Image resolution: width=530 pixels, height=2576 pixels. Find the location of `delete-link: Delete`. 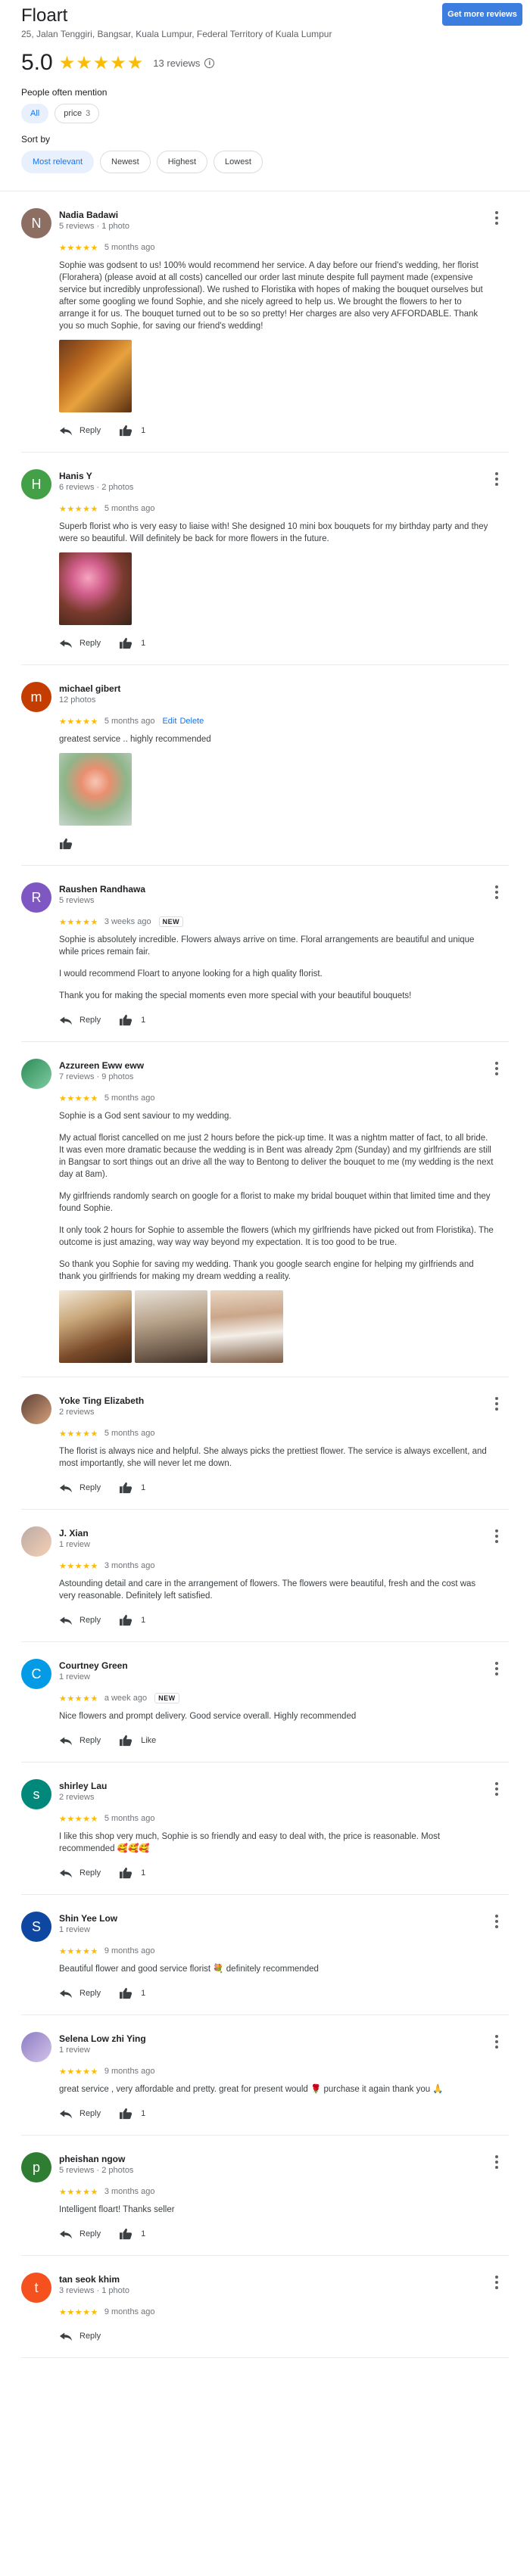

delete-link: Delete is located at coordinates (191, 721).